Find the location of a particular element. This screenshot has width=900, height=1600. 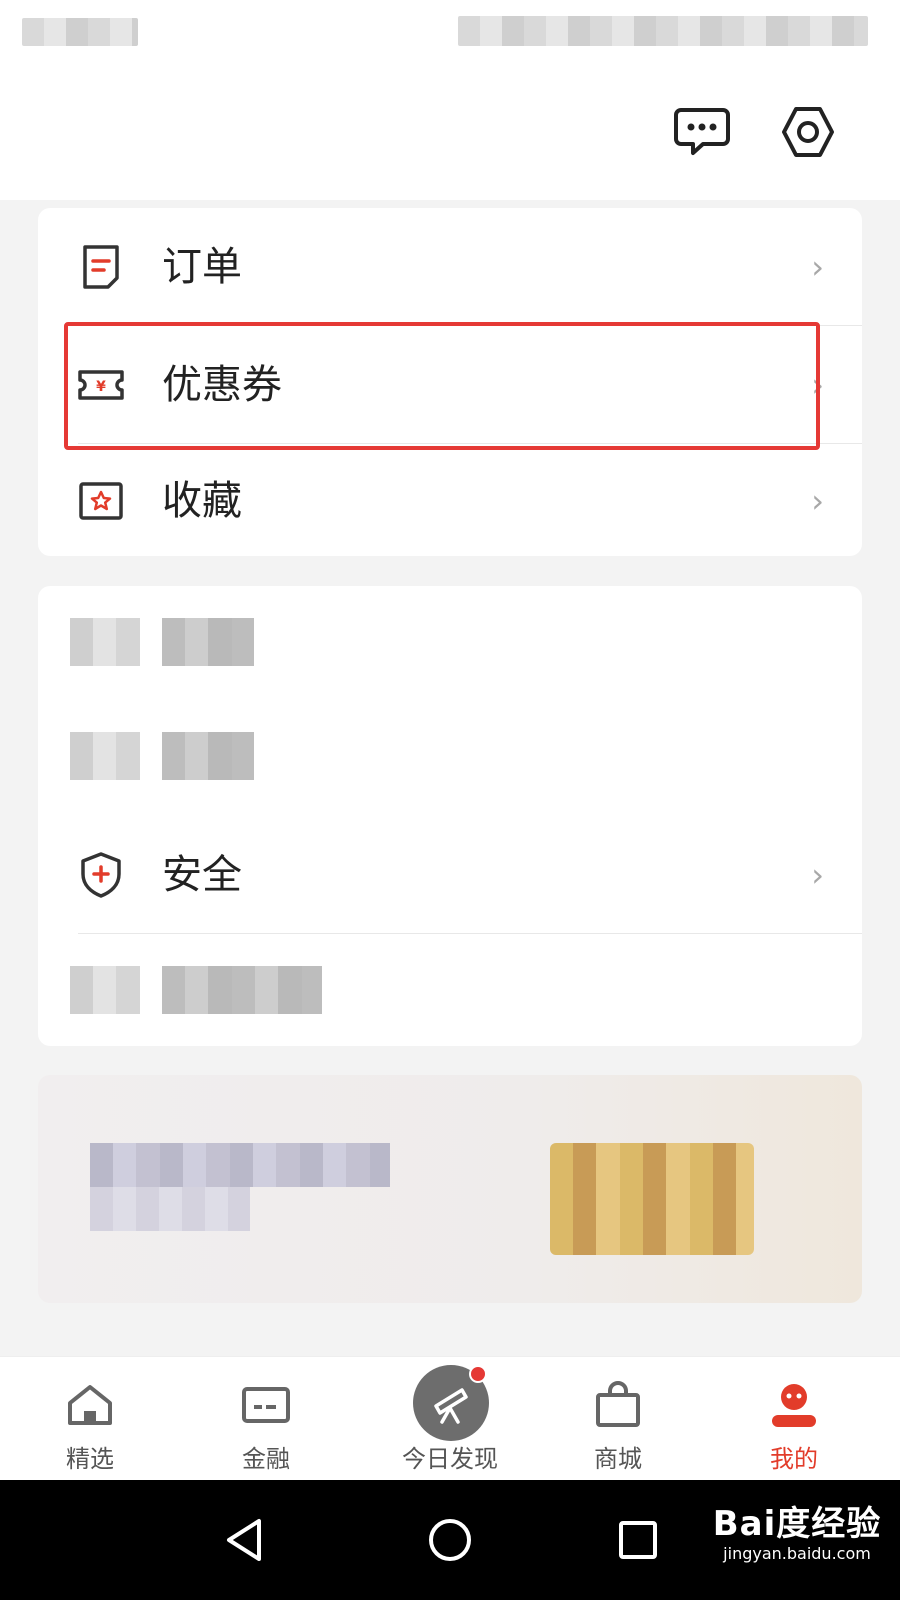

promo-banner is located at coordinates (450, 1189).